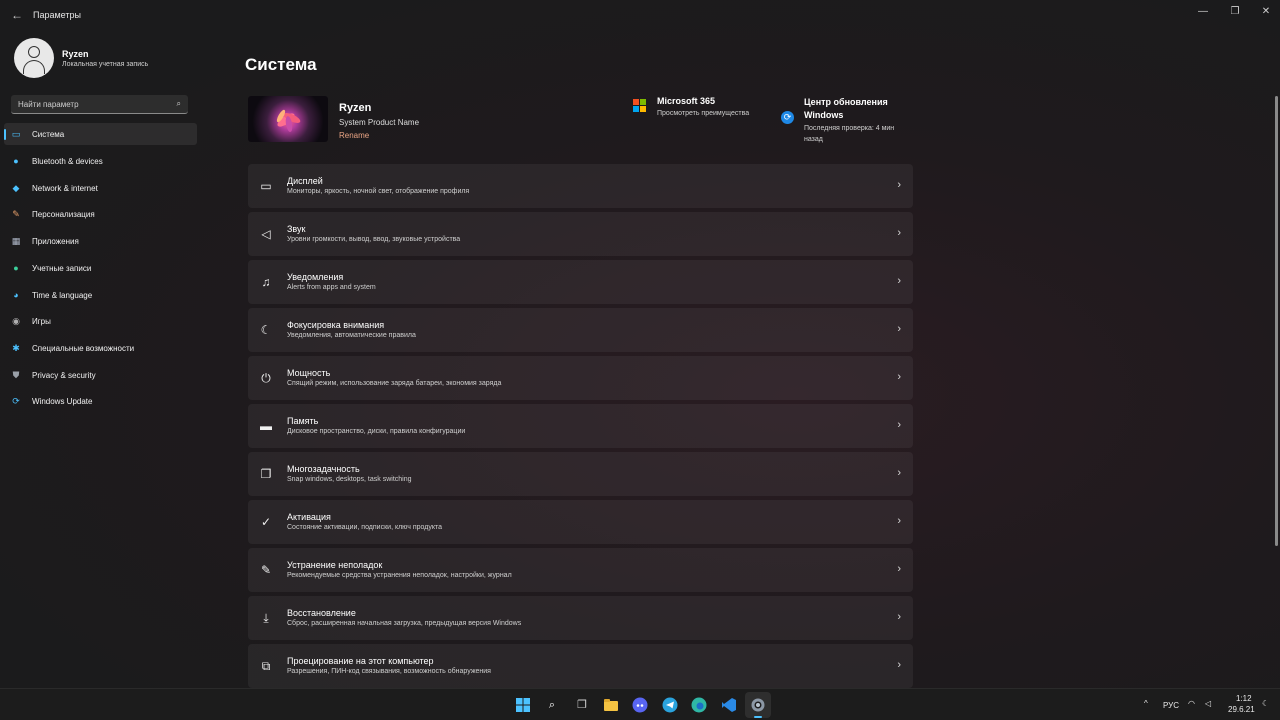 The width and height of the screenshot is (1280, 720). Describe the element at coordinates (1241, 709) in the screenshot. I see `clock-date: 29.6.21` at that location.